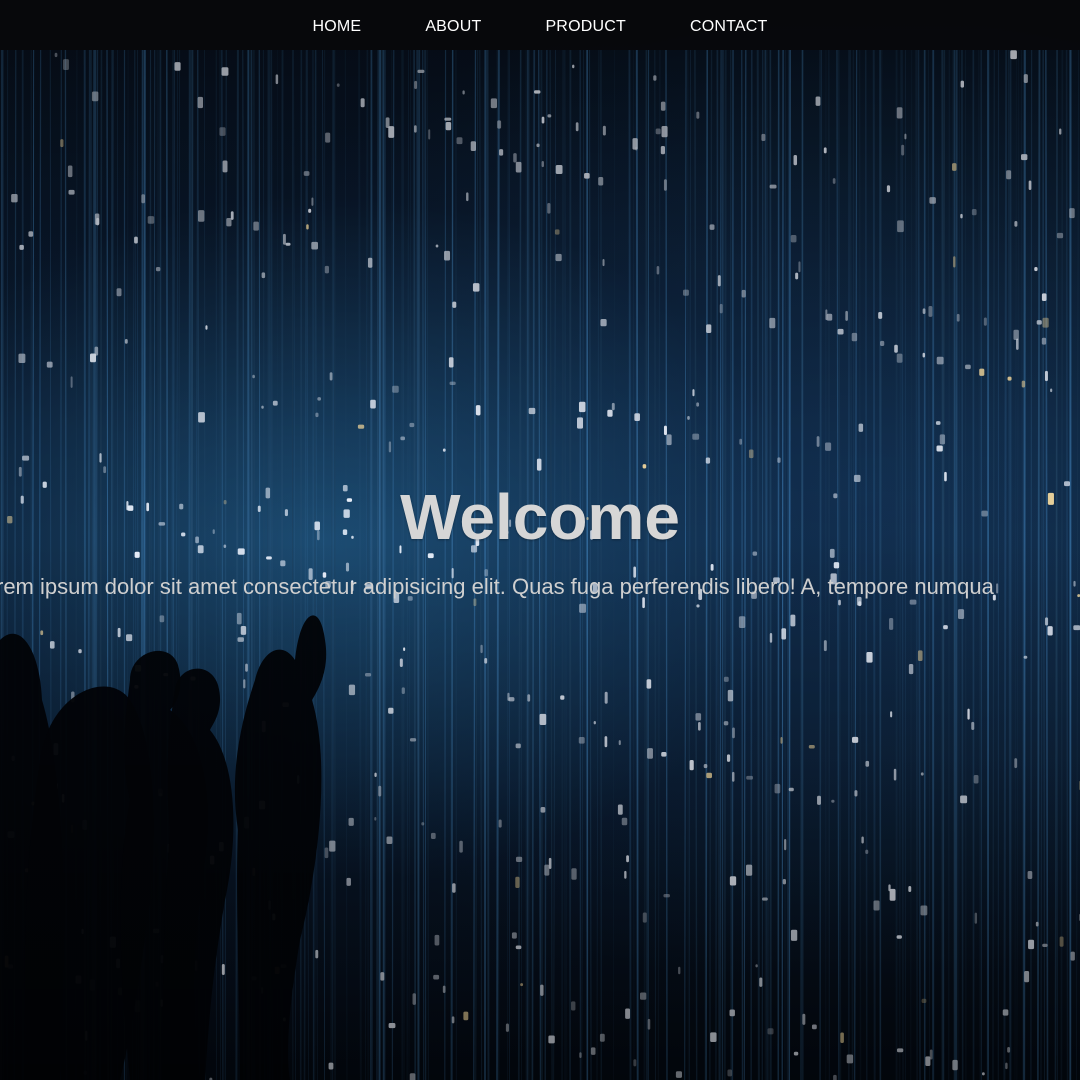 This screenshot has width=1080, height=1080. What do you see at coordinates (453, 27) in the screenshot?
I see `nav-about-link: ABOUT` at bounding box center [453, 27].